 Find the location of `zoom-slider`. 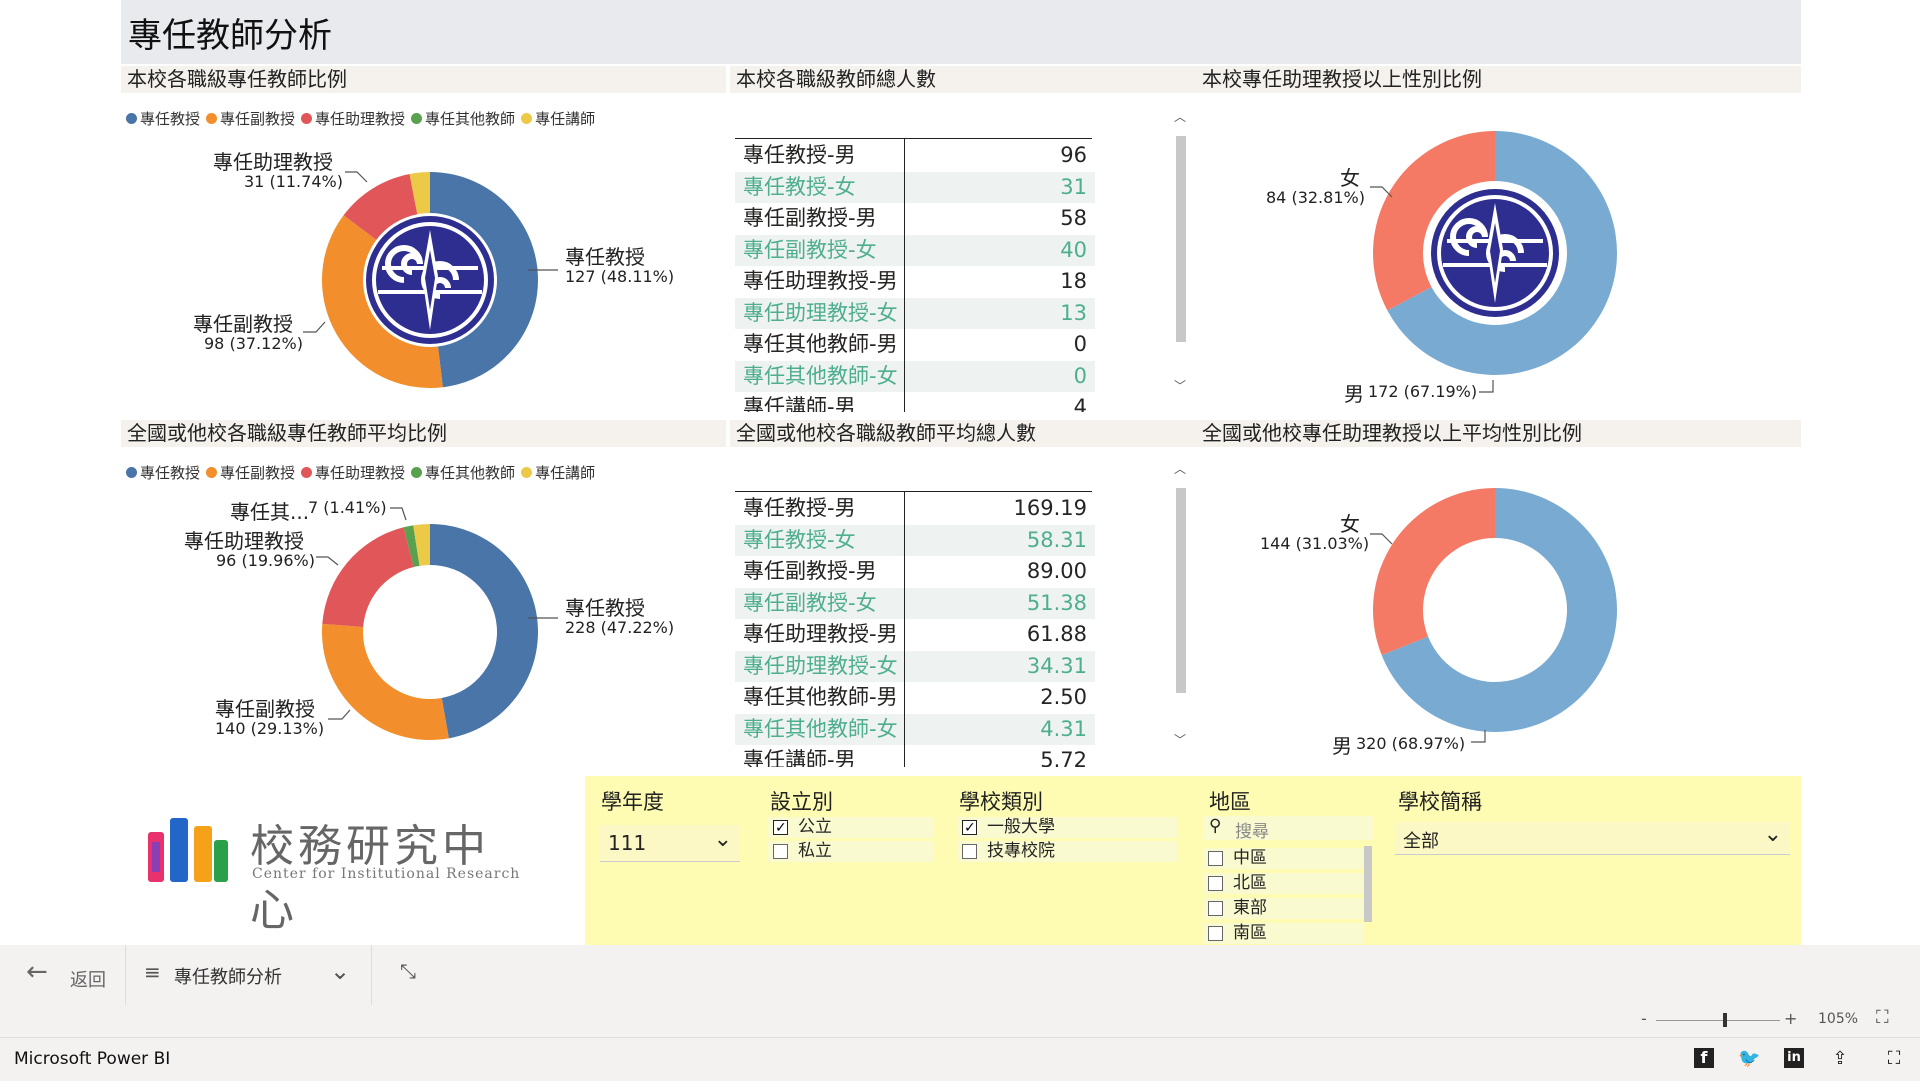

zoom-slider is located at coordinates (1718, 1020).